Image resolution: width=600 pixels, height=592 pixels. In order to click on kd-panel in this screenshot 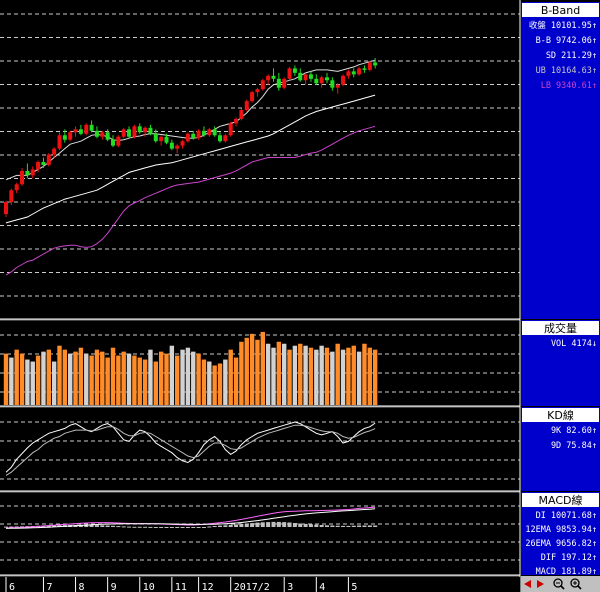, I will do `click(190, 448)`.